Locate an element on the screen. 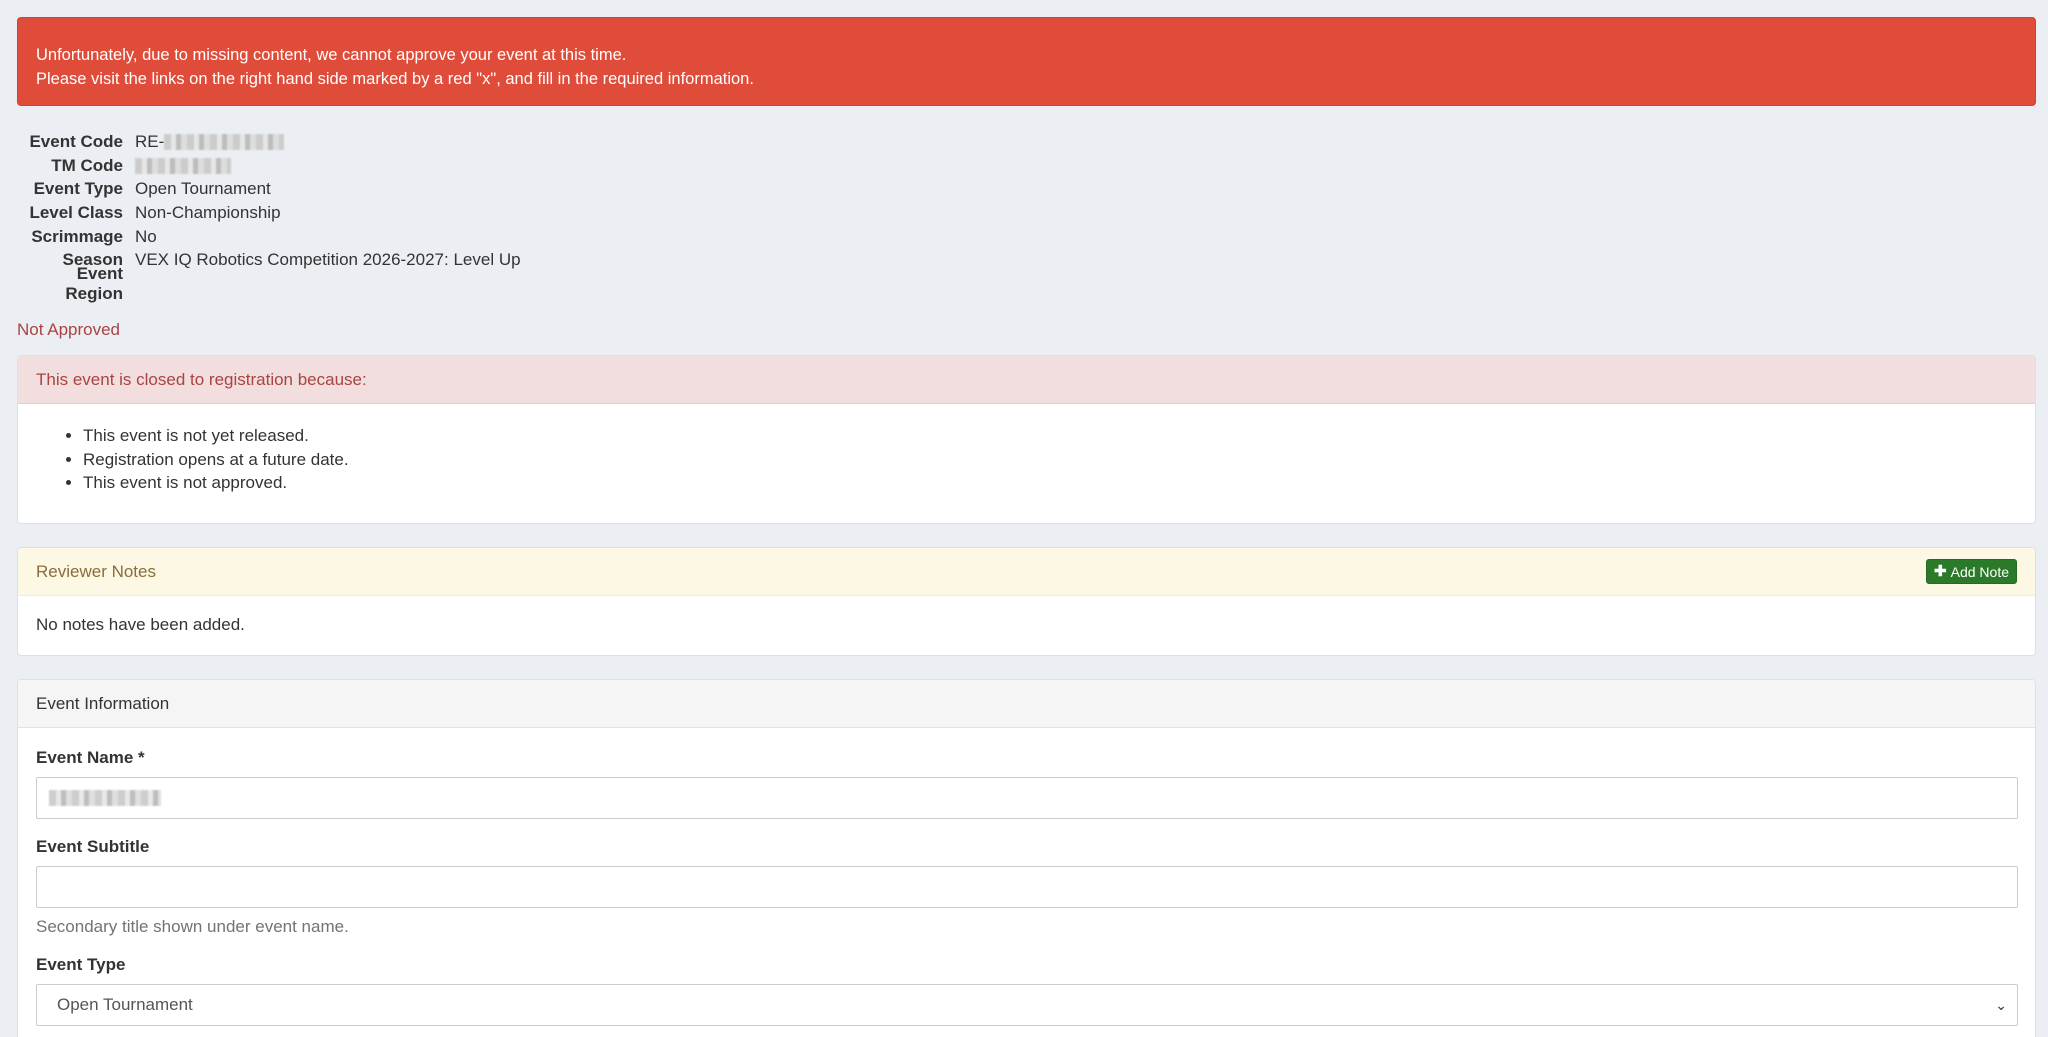  add-note-button: ✚ Add Note is located at coordinates (1971, 571).